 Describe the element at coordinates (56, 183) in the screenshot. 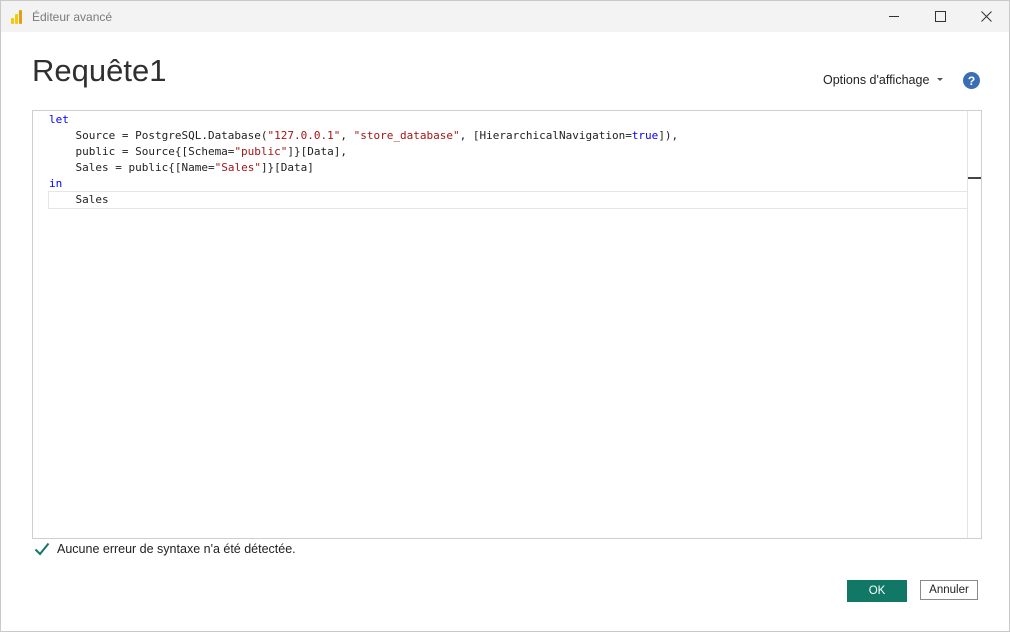

I see `code-keyword: in` at that location.